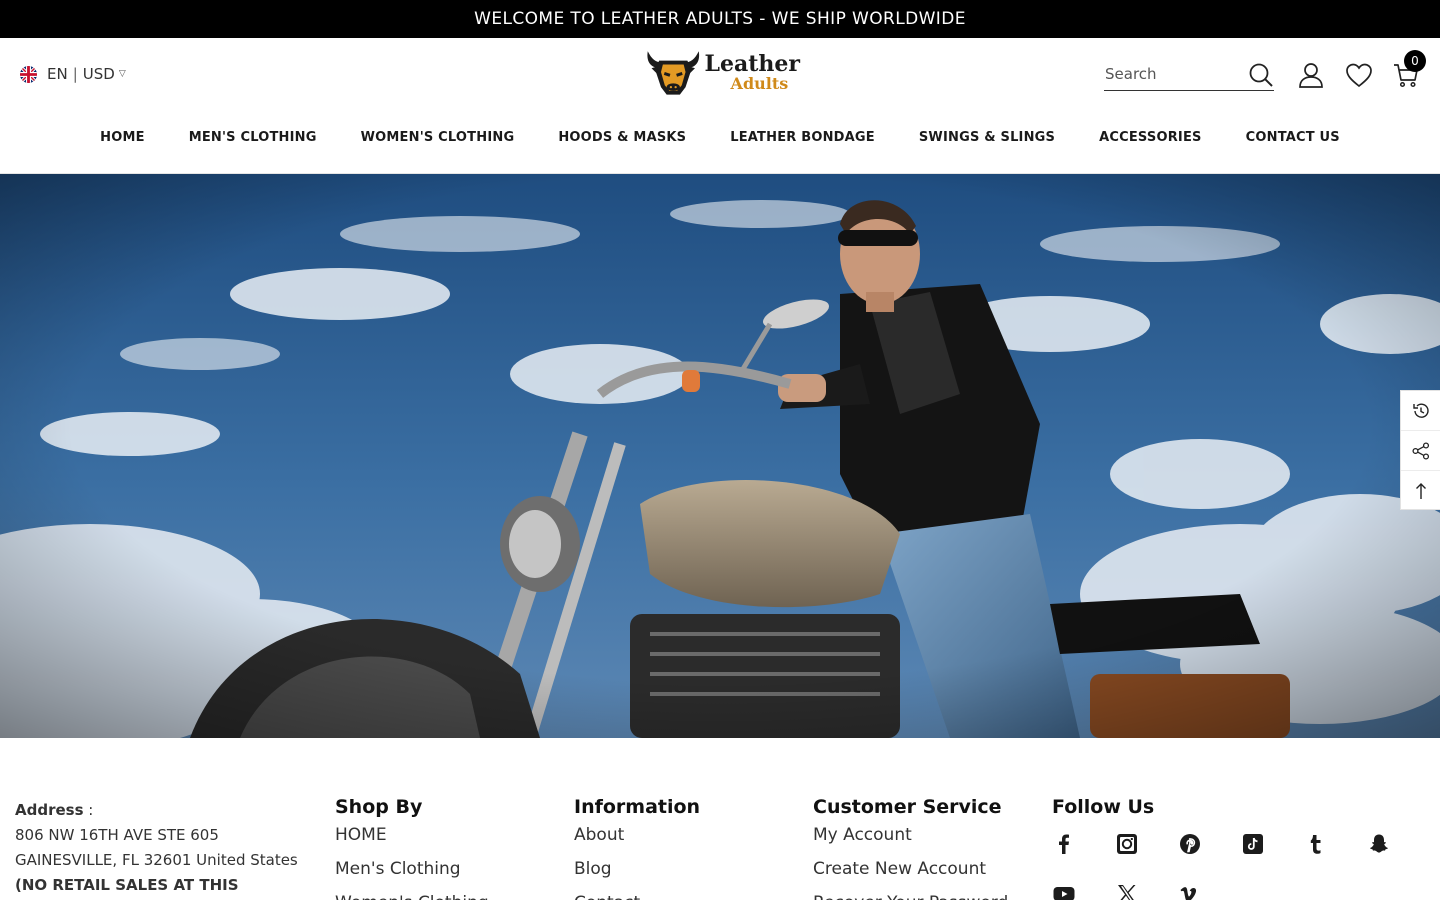 This screenshot has width=1440, height=900. I want to click on address-colon: :, so click(88, 810).